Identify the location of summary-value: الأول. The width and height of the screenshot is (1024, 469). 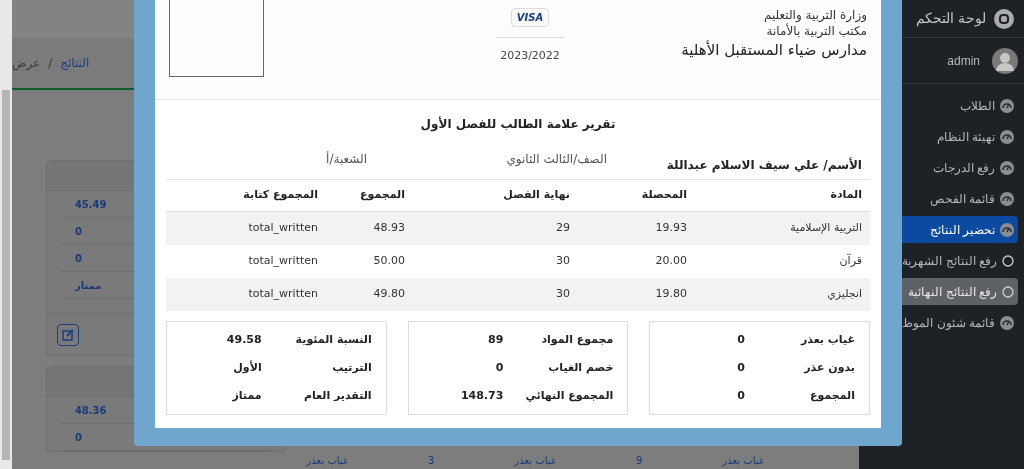
(247, 367).